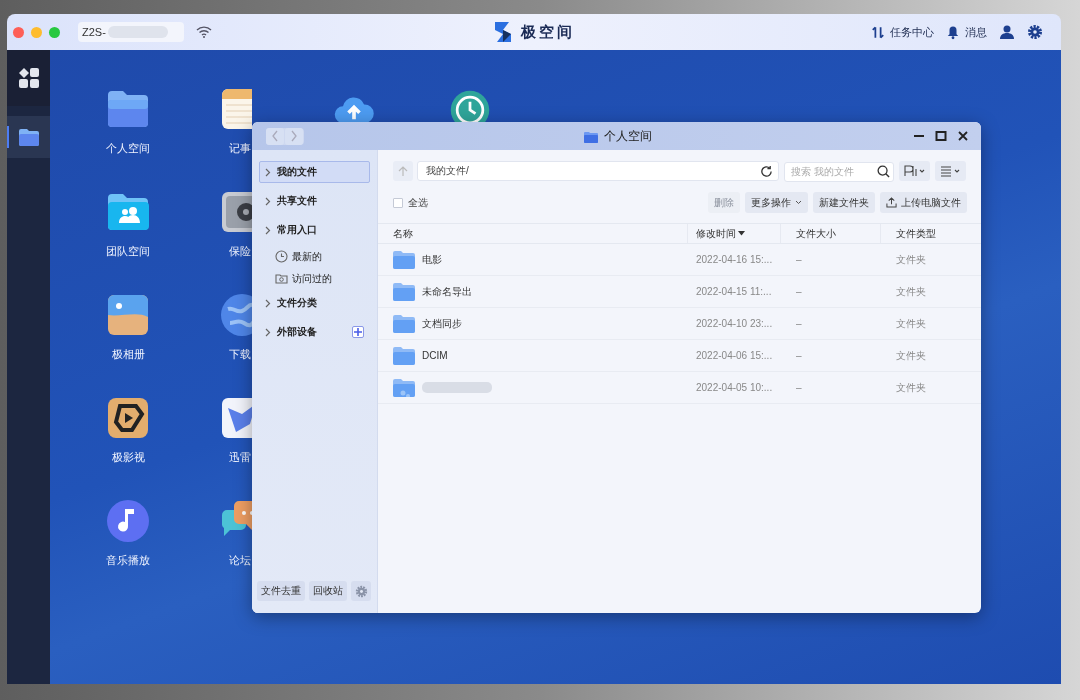  What do you see at coordinates (314, 172) in the screenshot?
I see `sidebar-item: 我的文件` at bounding box center [314, 172].